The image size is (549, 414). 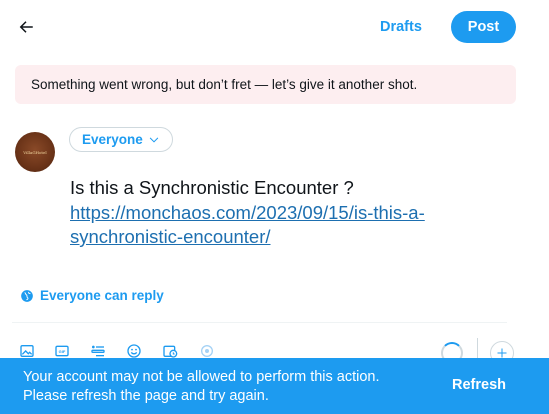 I want to click on svg-text: GIF, so click(x=62, y=351).